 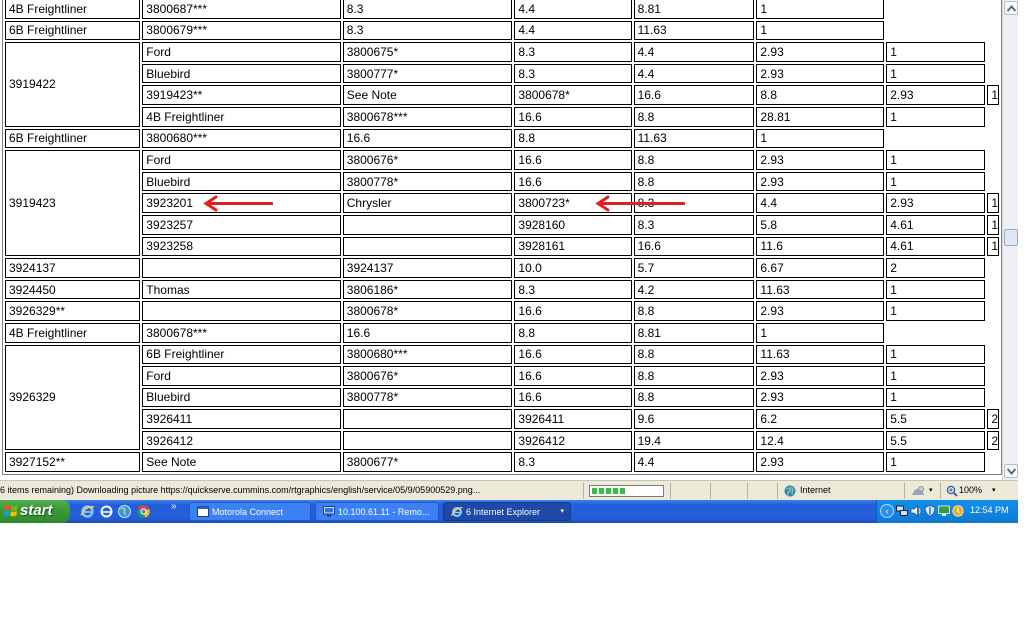 I want to click on vertical-scrollbar, so click(x=1010, y=240).